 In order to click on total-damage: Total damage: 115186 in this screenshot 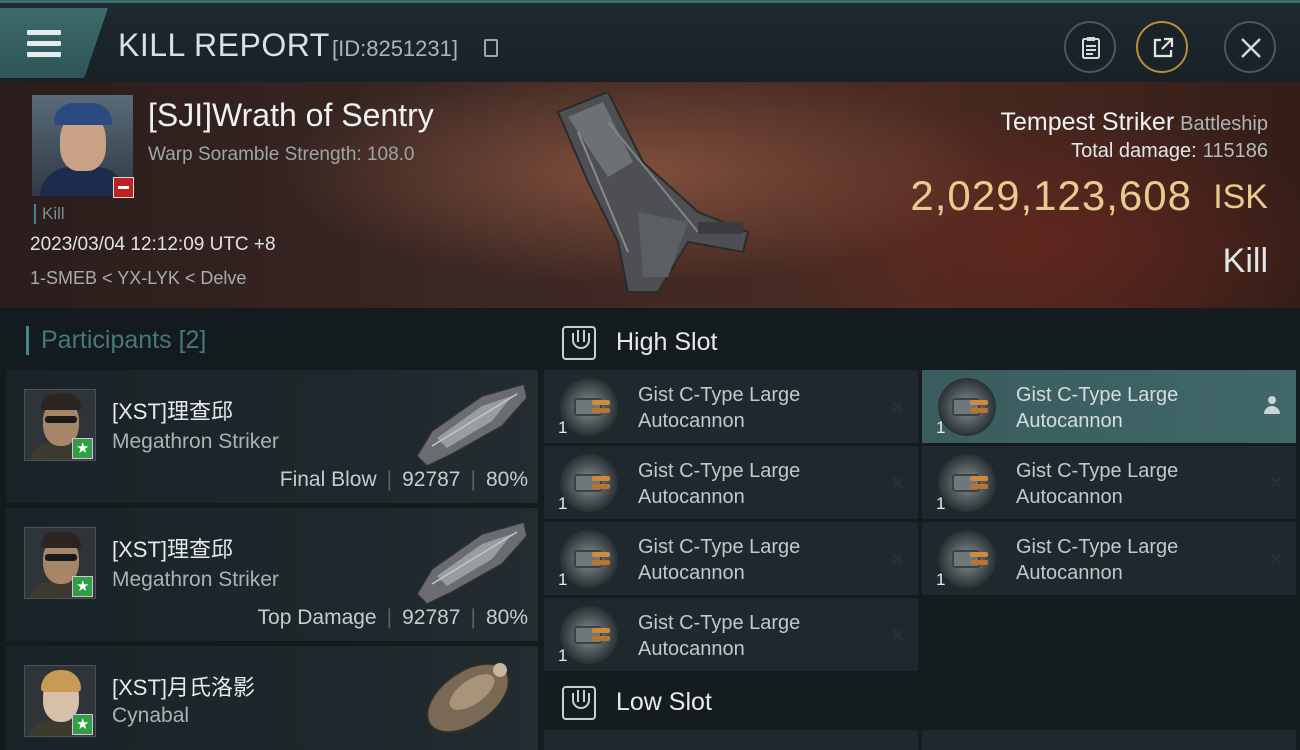, I will do `click(1169, 151)`.